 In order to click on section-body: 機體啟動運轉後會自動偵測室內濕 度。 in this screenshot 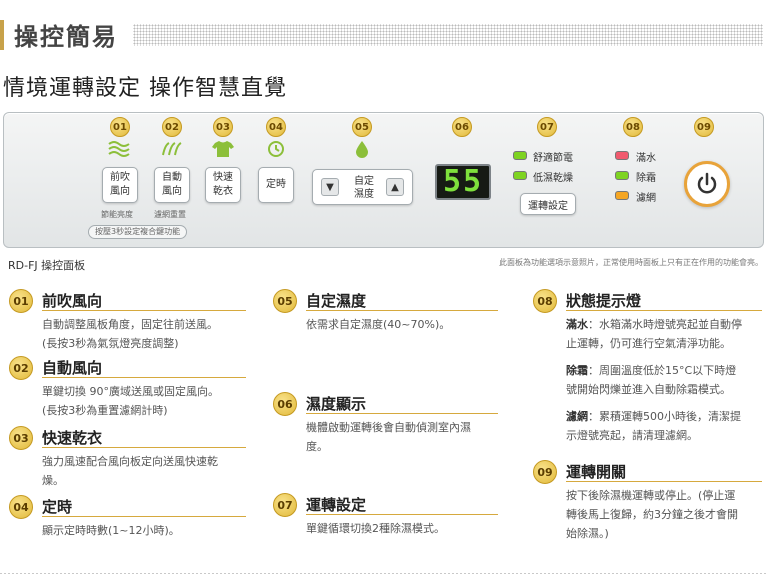, I will do `click(406, 437)`.